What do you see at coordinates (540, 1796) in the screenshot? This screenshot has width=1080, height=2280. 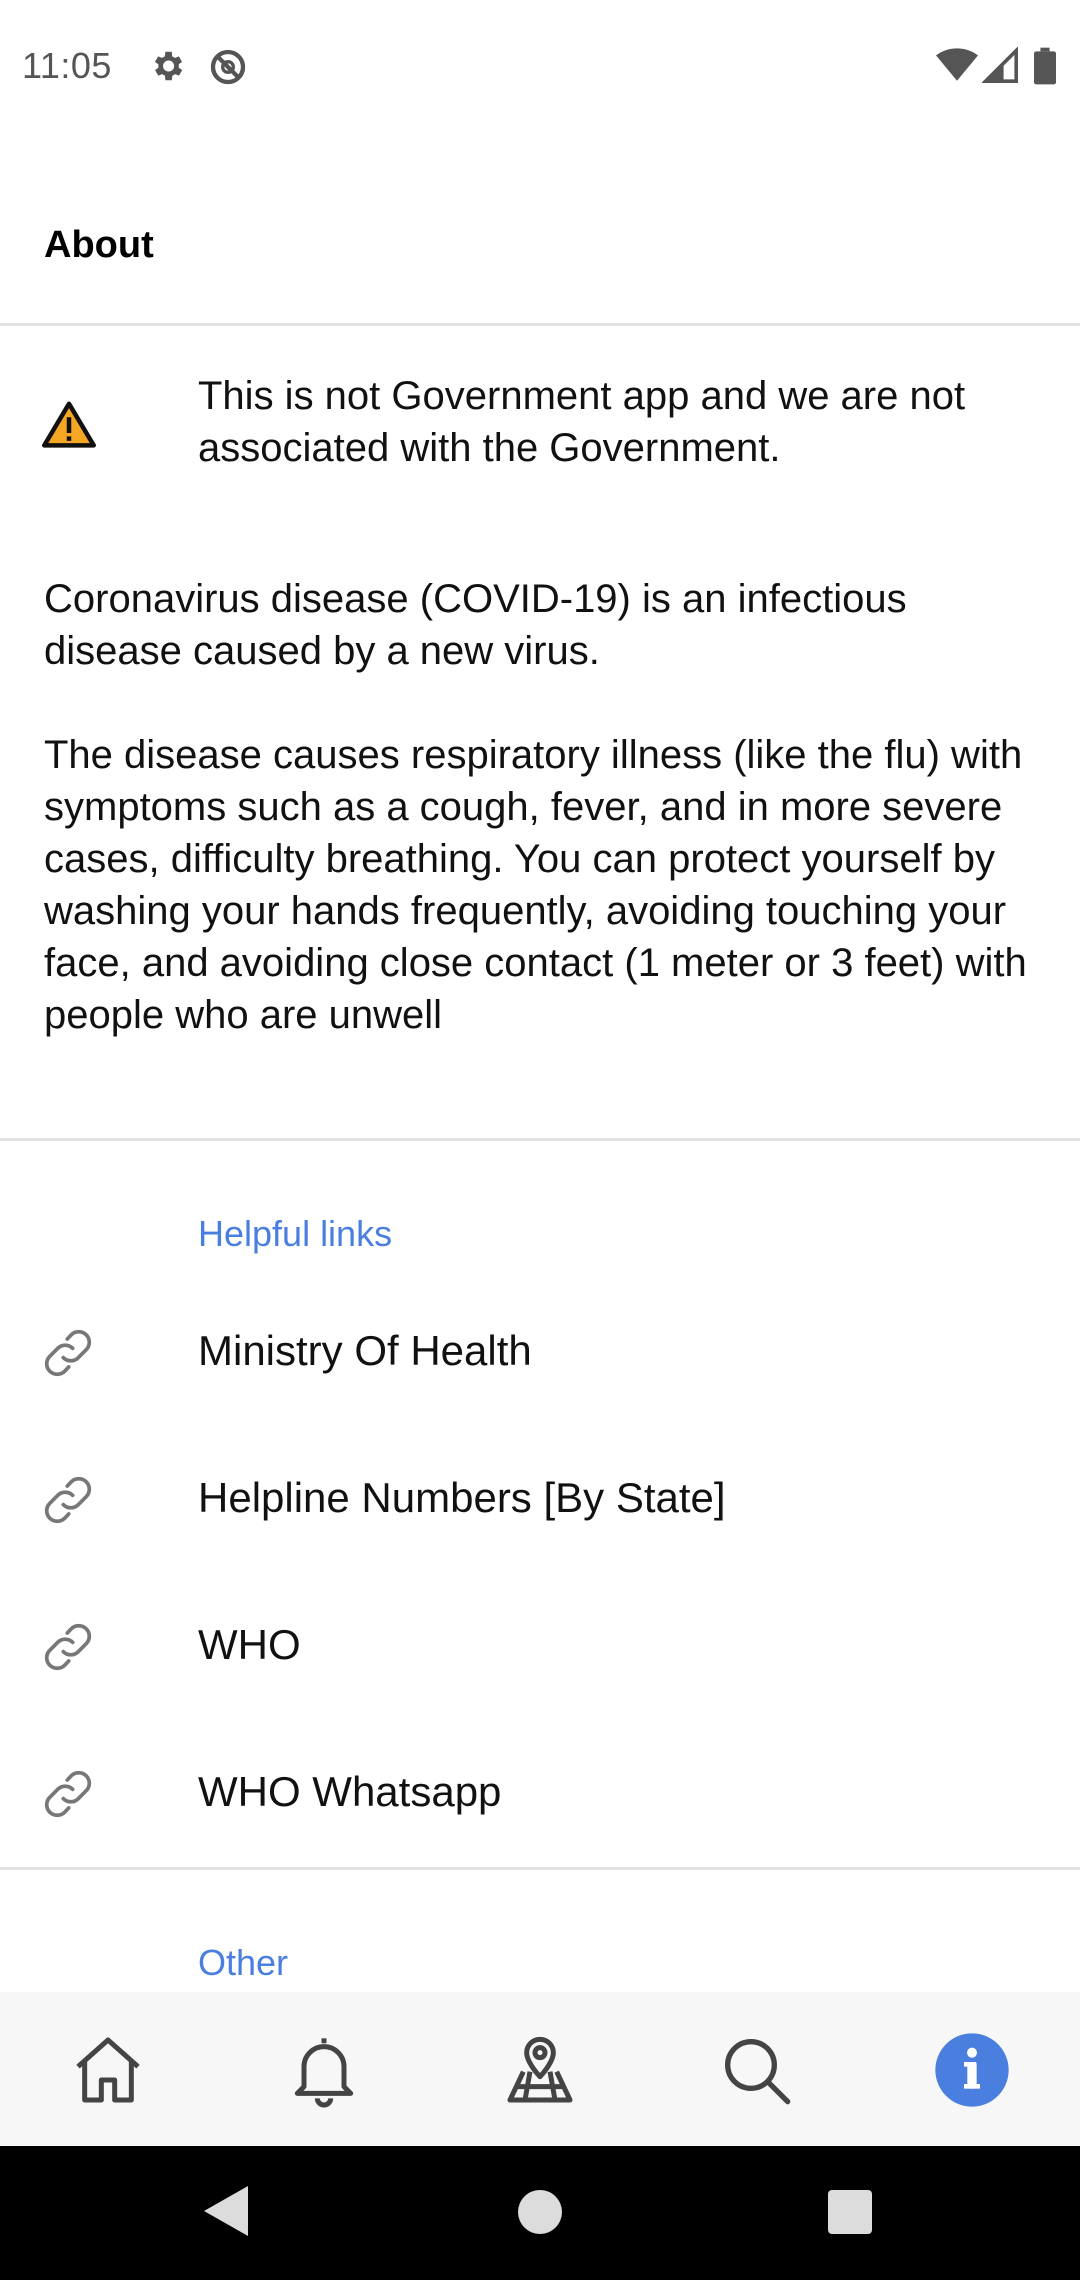 I see `link-who-whatsapp: WHO Whatsapp` at bounding box center [540, 1796].